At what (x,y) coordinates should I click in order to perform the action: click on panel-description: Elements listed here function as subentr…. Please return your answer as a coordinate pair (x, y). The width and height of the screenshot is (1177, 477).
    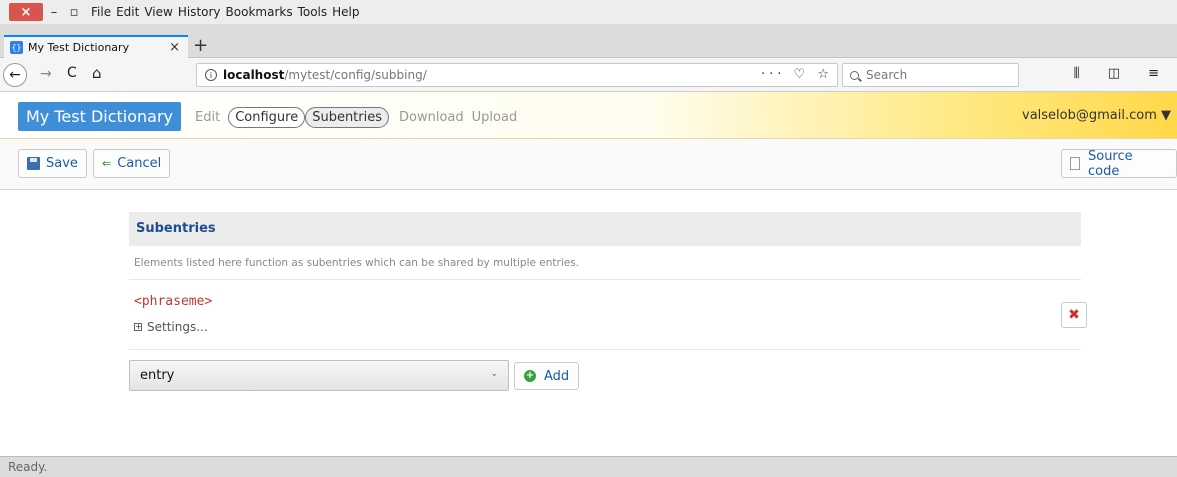
    Looking at the image, I should click on (605, 263).